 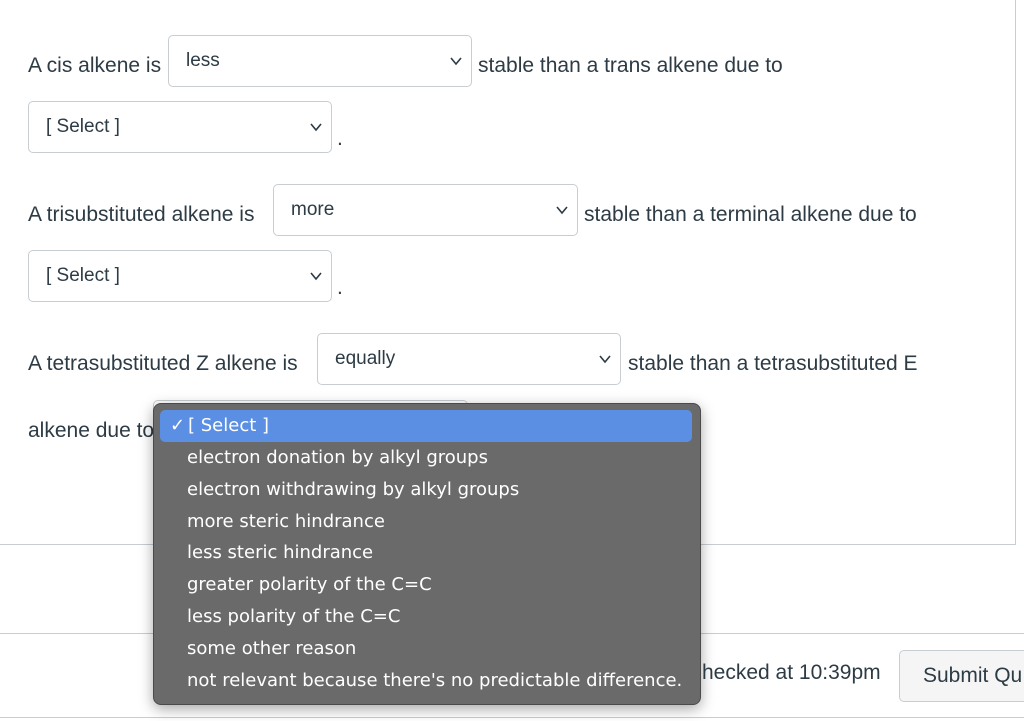 I want to click on q1-period: ., so click(x=340, y=138).